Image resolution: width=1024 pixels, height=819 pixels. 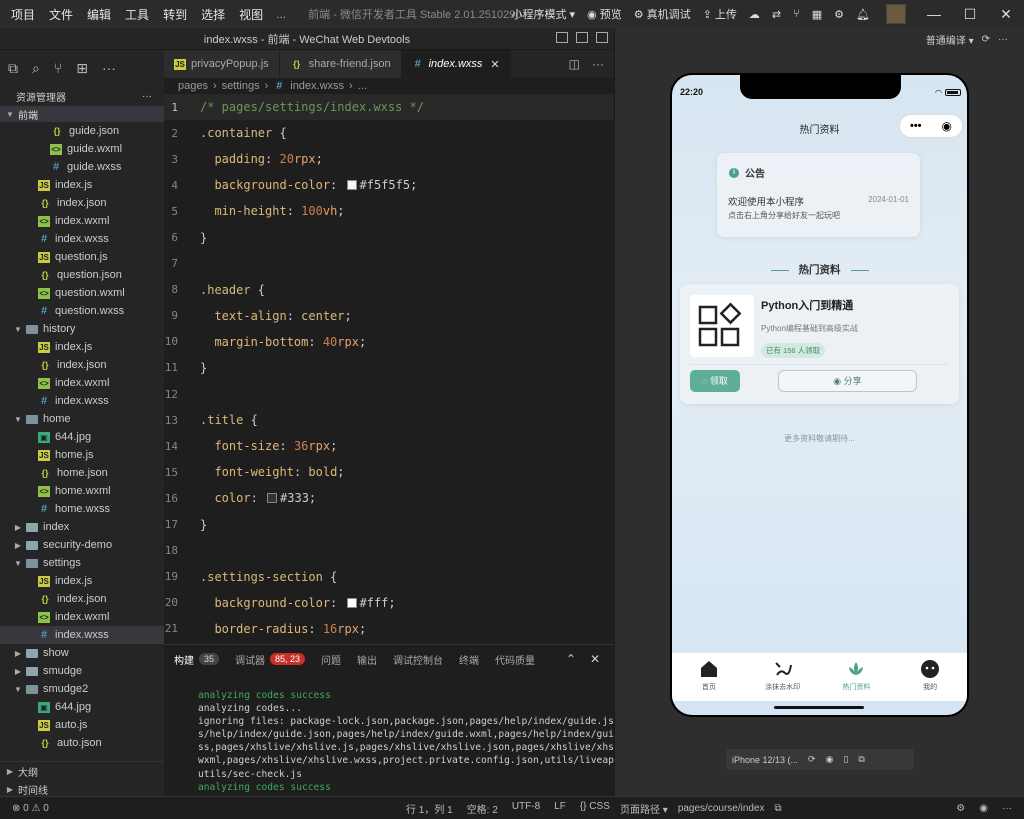 I want to click on menu-item-project: 项目, so click(x=23, y=14).